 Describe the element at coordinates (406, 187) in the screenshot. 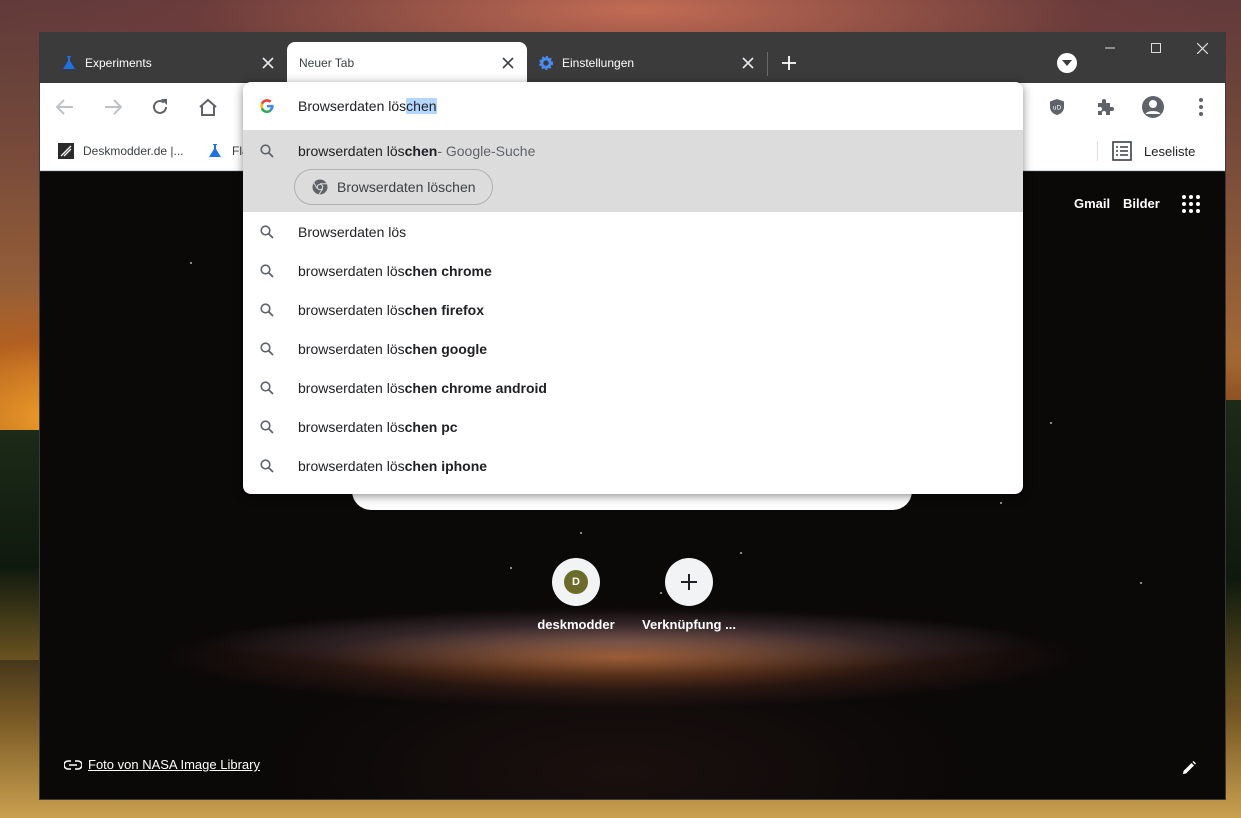

I see `action-chip-label: Browserdaten löschen` at that location.